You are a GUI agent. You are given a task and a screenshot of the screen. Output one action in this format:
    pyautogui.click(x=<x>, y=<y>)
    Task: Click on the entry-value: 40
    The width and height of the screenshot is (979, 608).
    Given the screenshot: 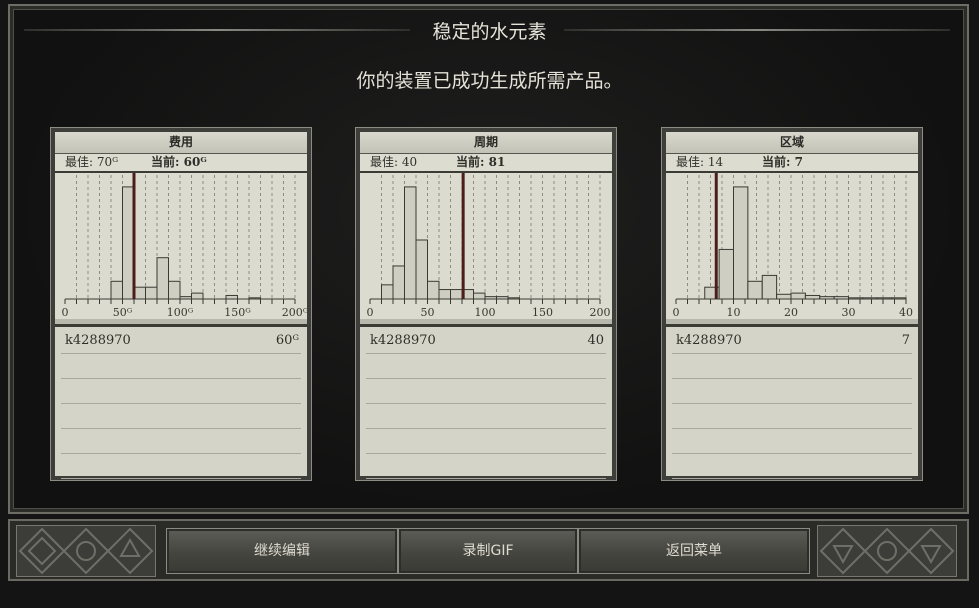 What is the action you would take?
    pyautogui.click(x=595, y=340)
    